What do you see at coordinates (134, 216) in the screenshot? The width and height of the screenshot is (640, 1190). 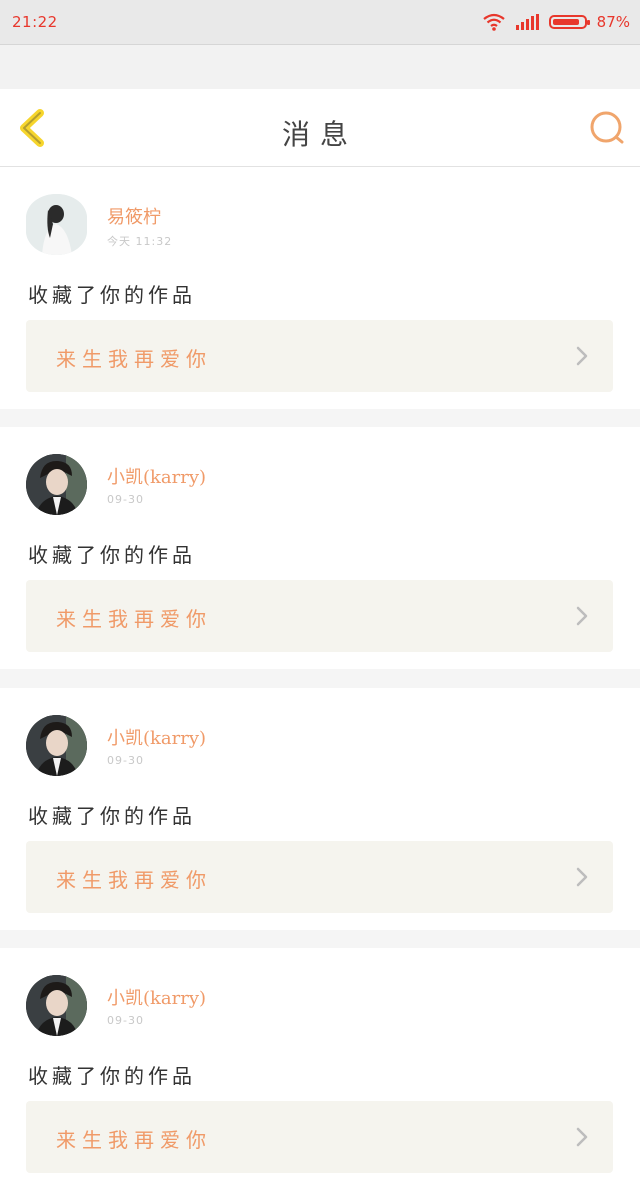 I see `user-name: 易筱柠` at bounding box center [134, 216].